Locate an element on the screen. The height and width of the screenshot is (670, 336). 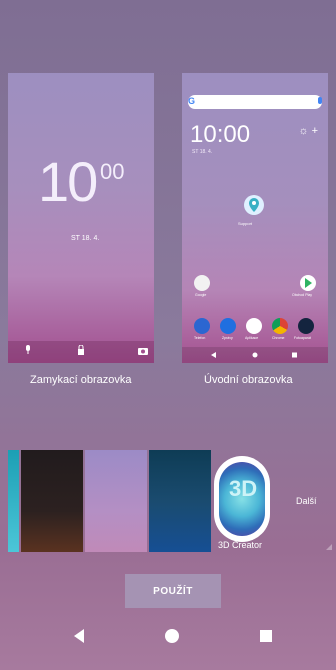
app-label: Google is located at coordinates (201, 295).